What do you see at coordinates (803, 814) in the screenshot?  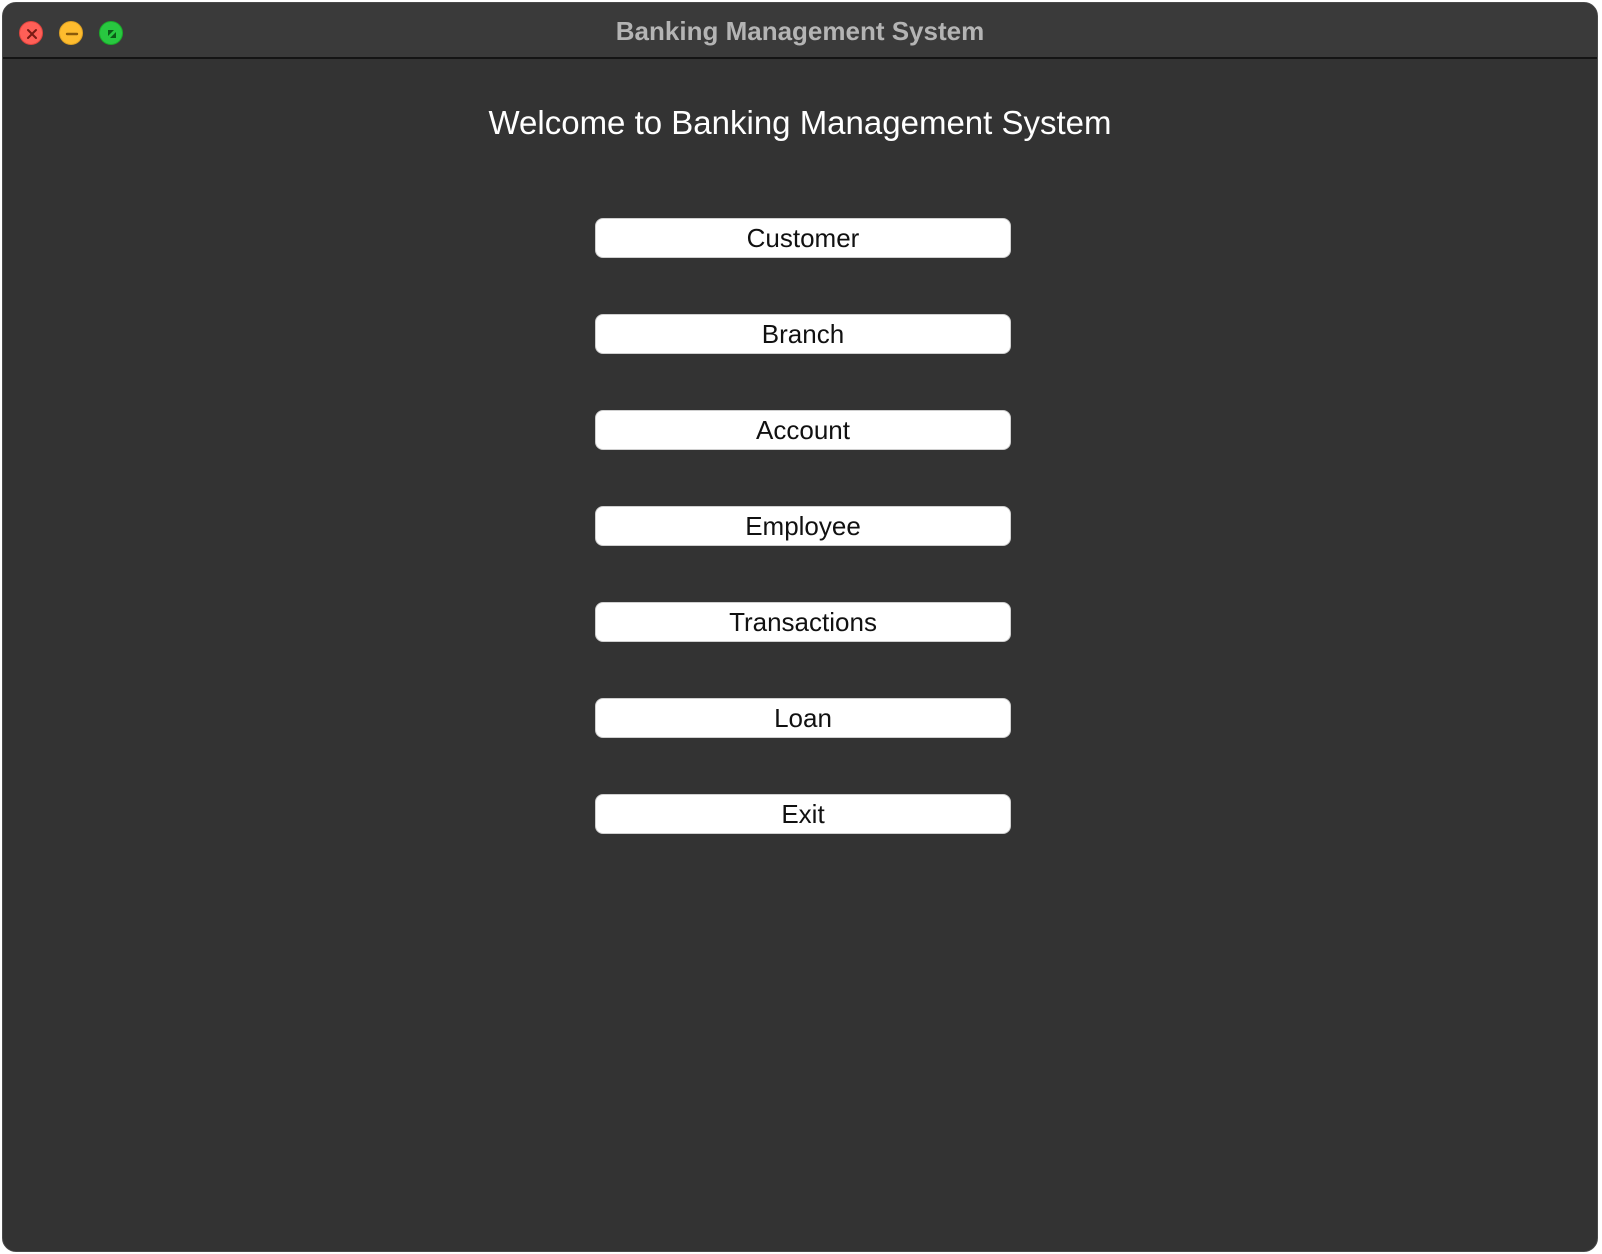 I see `exit-button: Exit` at bounding box center [803, 814].